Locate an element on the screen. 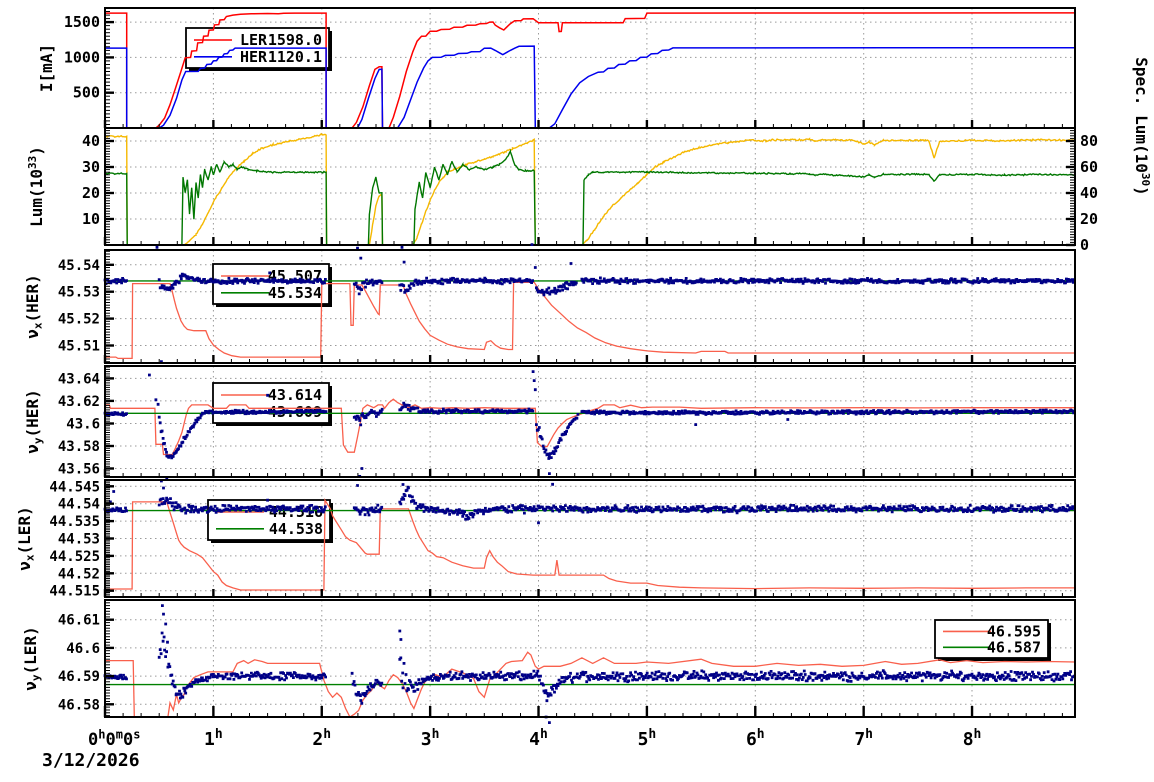 This screenshot has width=1154, height=782. panel-current: LER 1598.0HER 1120.1 500 1000 1500 I[mA] is located at coordinates (556, 68).